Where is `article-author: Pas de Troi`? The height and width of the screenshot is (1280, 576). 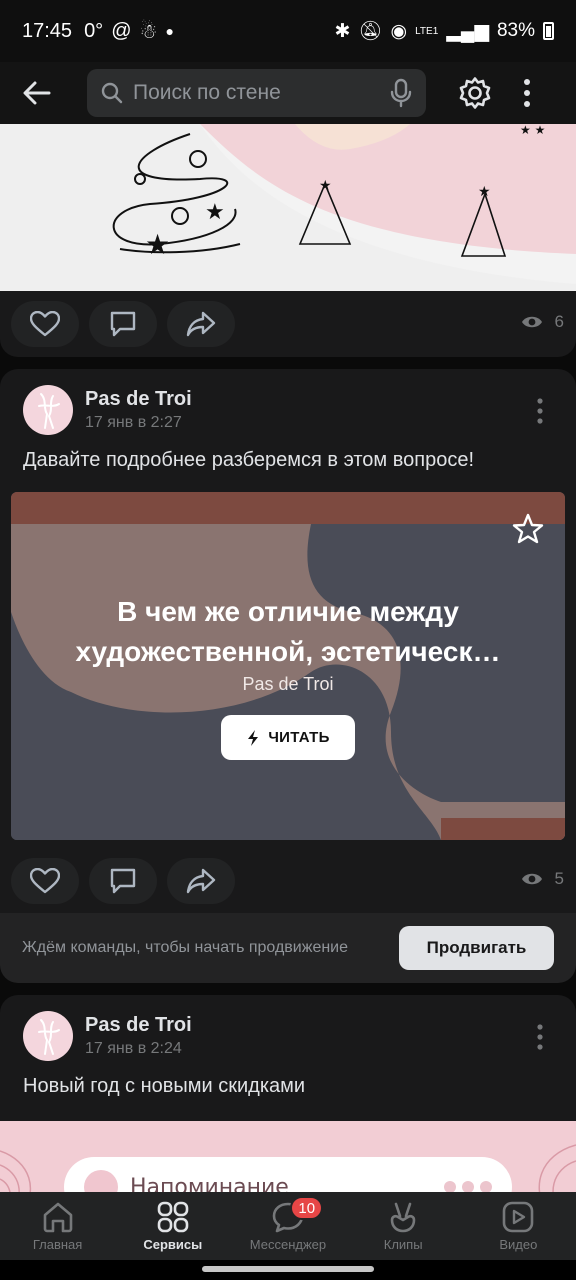 article-author: Pas de Troi is located at coordinates (288, 684).